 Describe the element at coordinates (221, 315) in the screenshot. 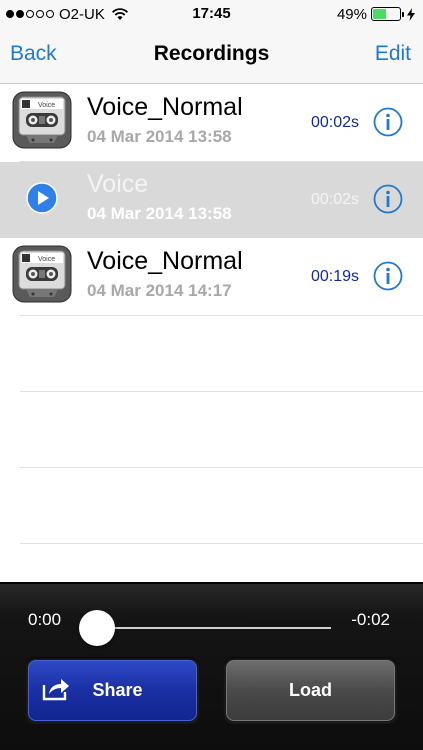

I see `row-separator` at that location.